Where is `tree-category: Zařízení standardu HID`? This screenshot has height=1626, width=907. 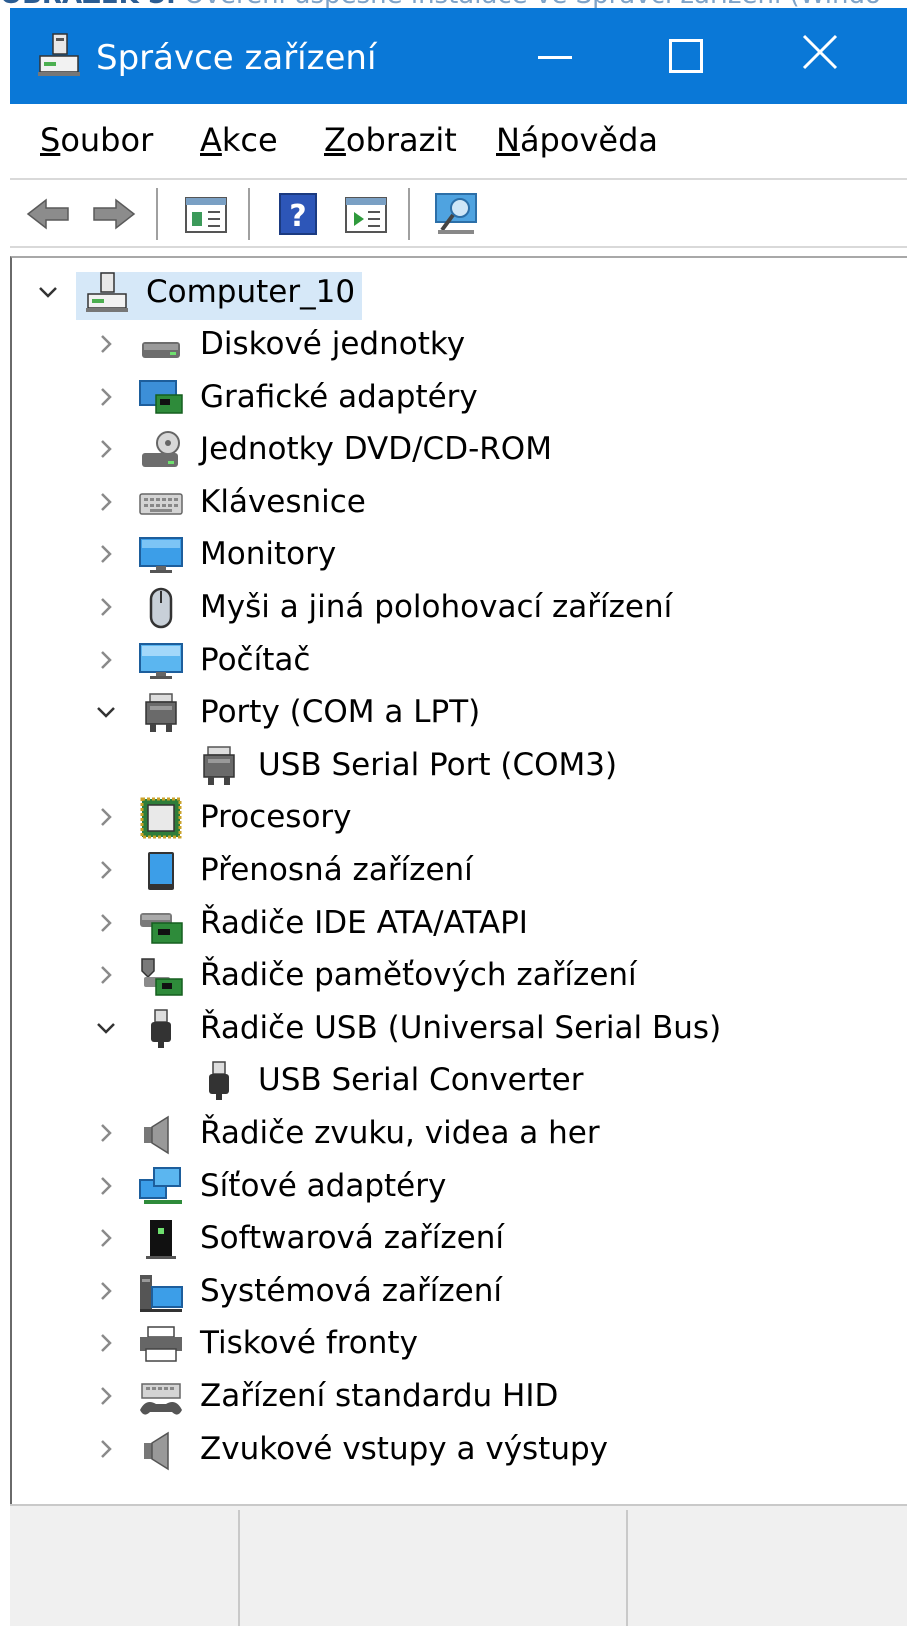 tree-category: Zařízení standardu HID is located at coordinates (459, 1396).